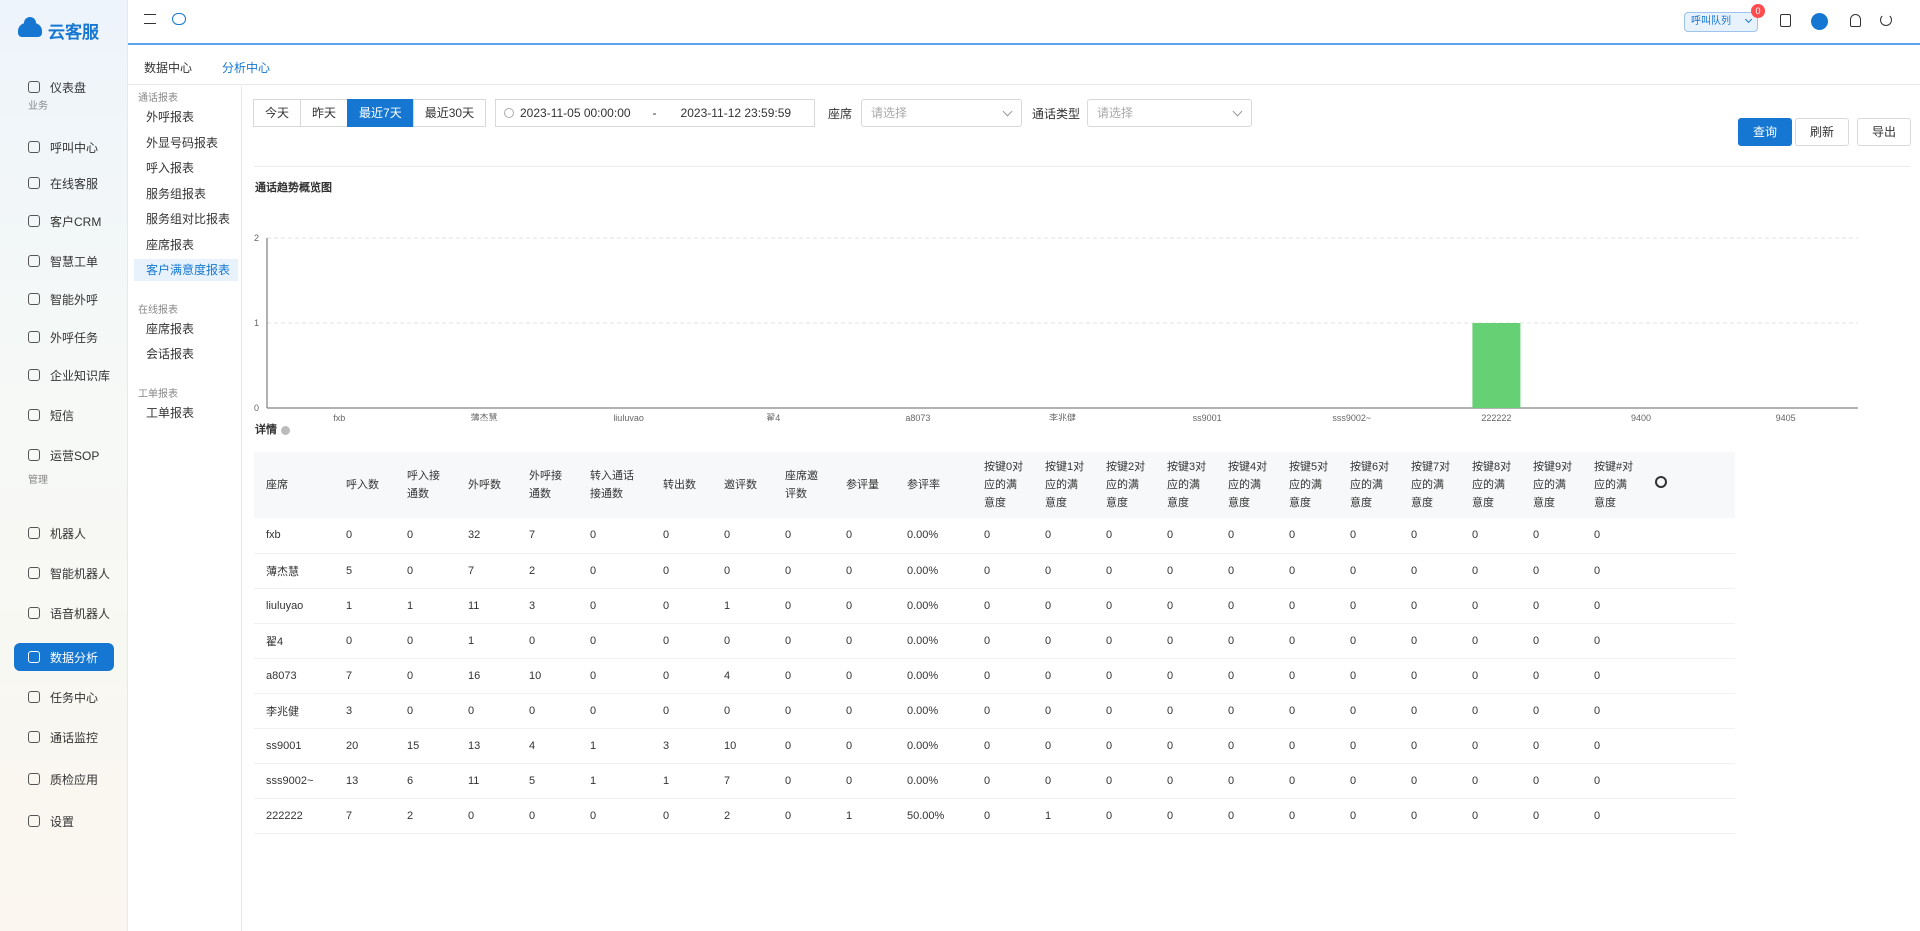 The width and height of the screenshot is (1920, 931). I want to click on gear-icon, so click(1661, 482).